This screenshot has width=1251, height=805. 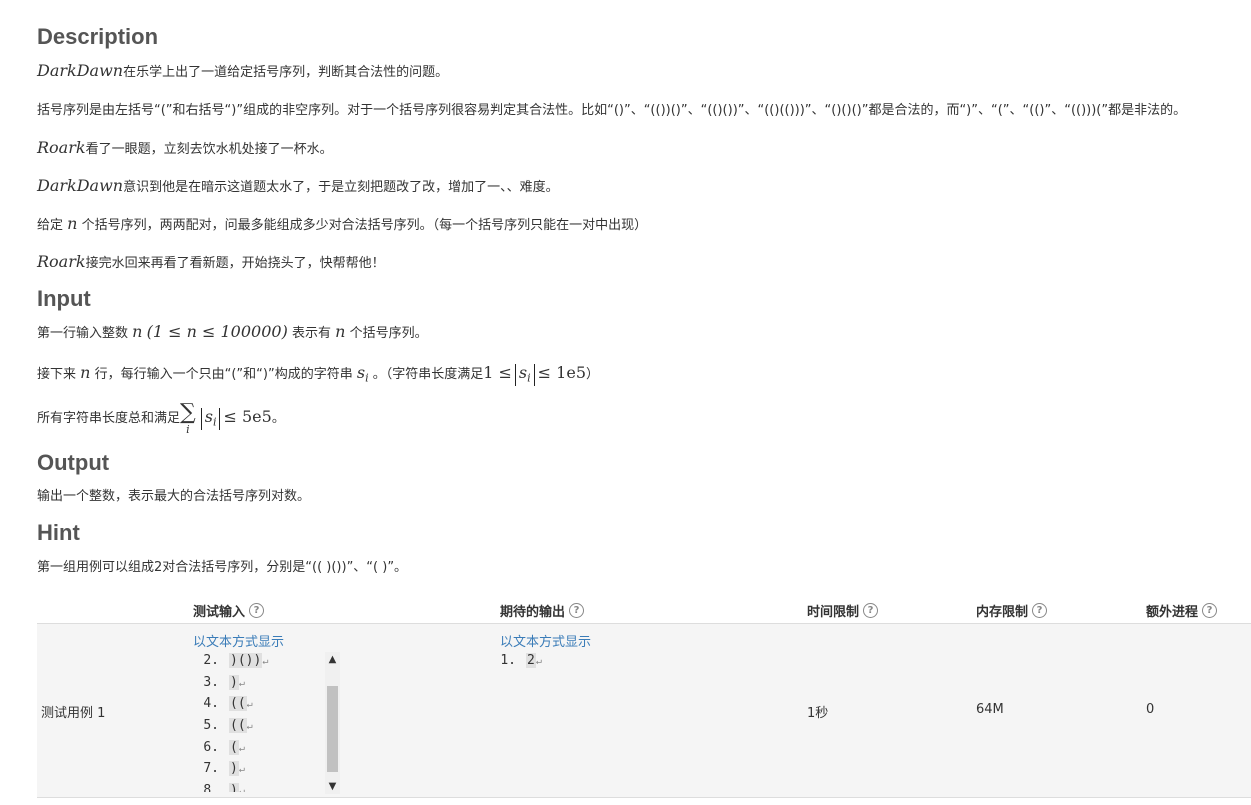 I want to click on header-extra-process: 额外进程?, so click(x=1182, y=610).